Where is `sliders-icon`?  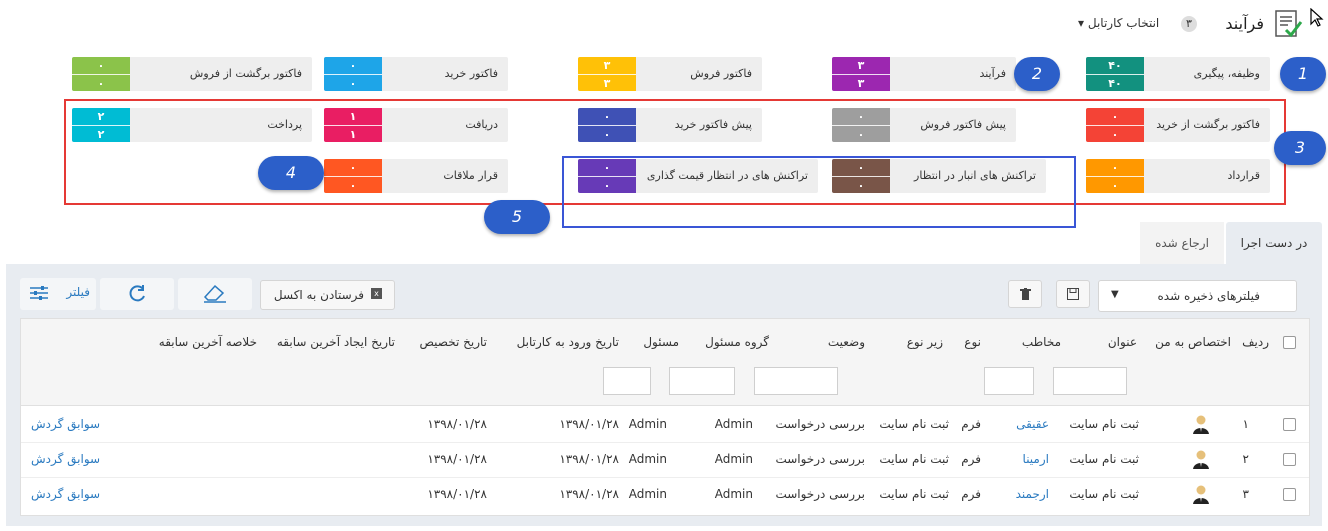
sliders-icon is located at coordinates (39, 293).